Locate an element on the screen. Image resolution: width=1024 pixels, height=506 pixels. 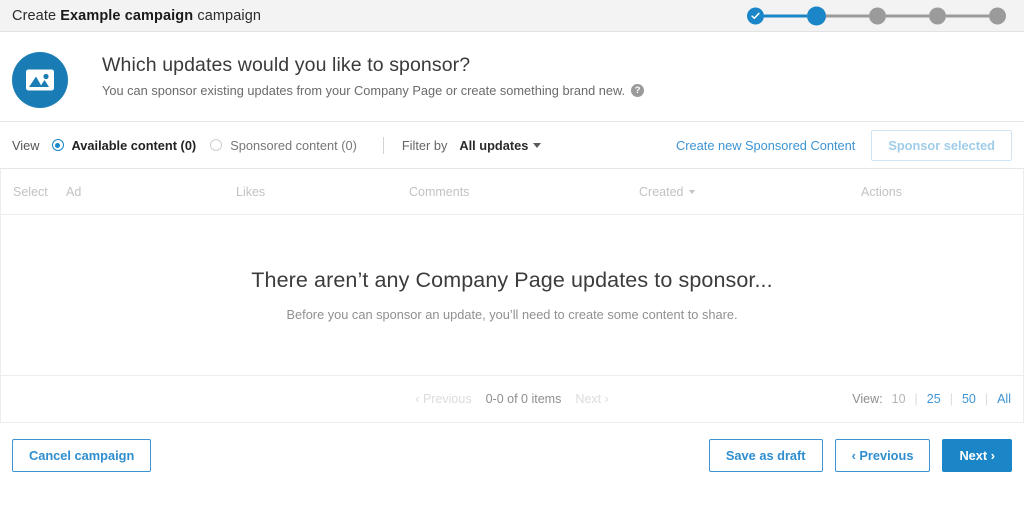
radio-available-content: Available content (0) is located at coordinates (124, 145).